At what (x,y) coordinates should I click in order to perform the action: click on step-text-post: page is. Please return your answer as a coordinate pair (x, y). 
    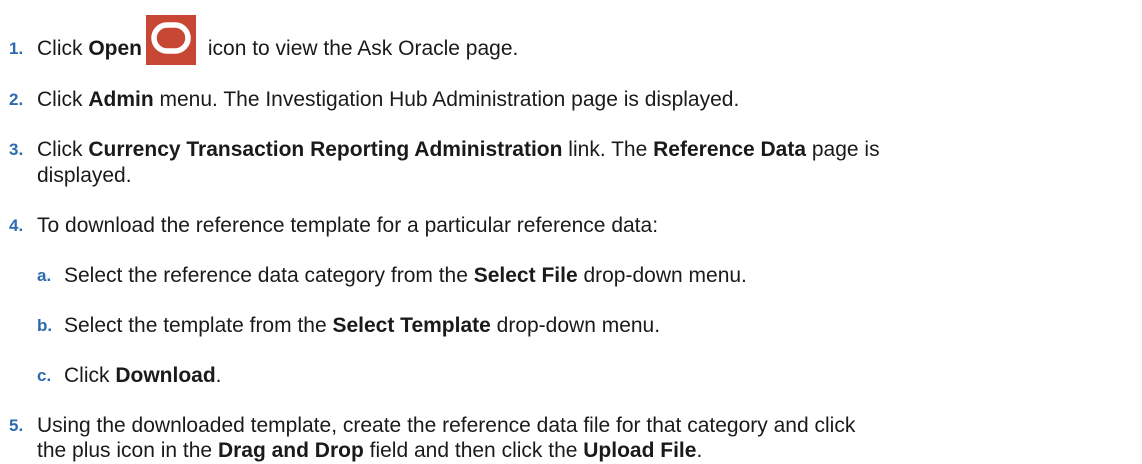
    Looking at the image, I should click on (843, 149).